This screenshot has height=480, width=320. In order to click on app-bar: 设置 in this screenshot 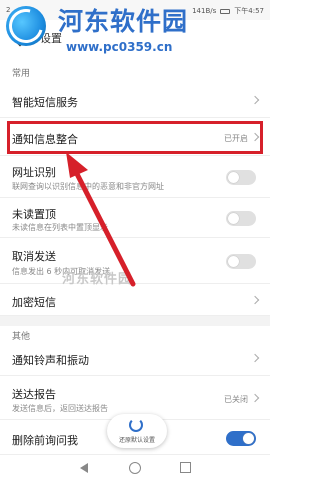, I will do `click(135, 40)`.